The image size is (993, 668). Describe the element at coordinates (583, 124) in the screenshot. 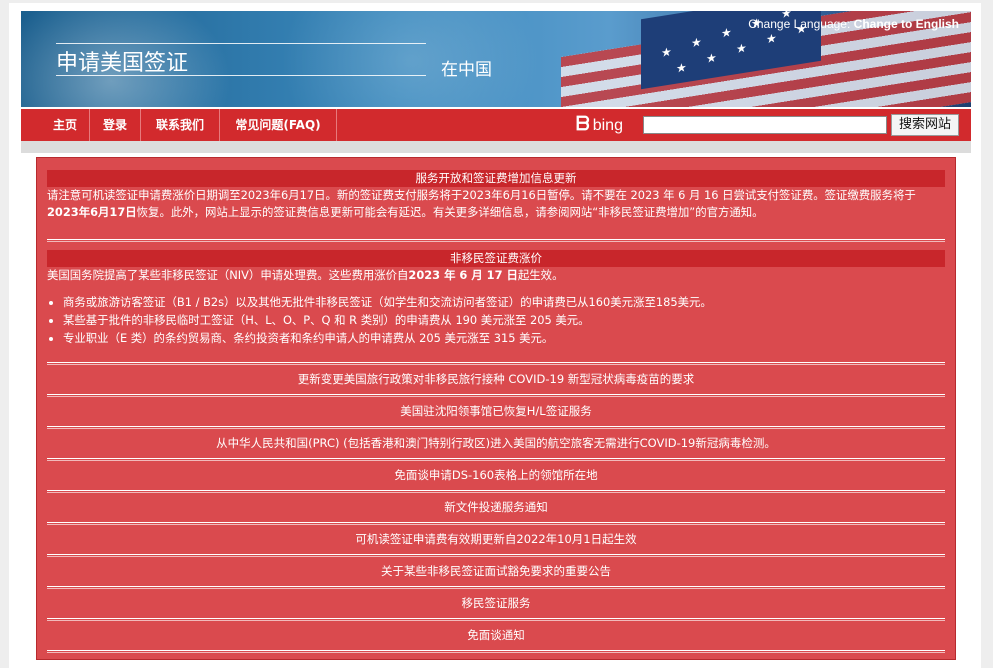

I see `bing-b-icon: ᗷ` at that location.